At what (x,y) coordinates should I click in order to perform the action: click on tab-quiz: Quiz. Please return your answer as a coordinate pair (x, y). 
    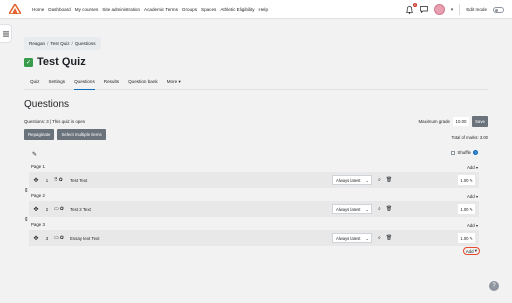
    Looking at the image, I should click on (34, 84).